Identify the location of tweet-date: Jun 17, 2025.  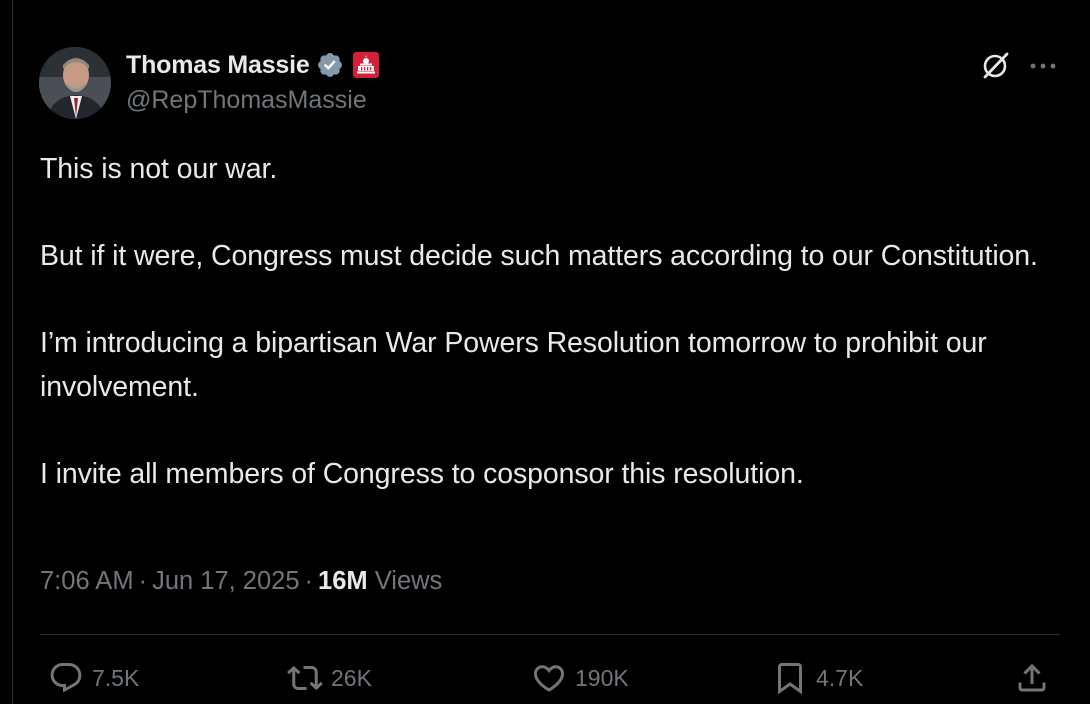
(225, 581).